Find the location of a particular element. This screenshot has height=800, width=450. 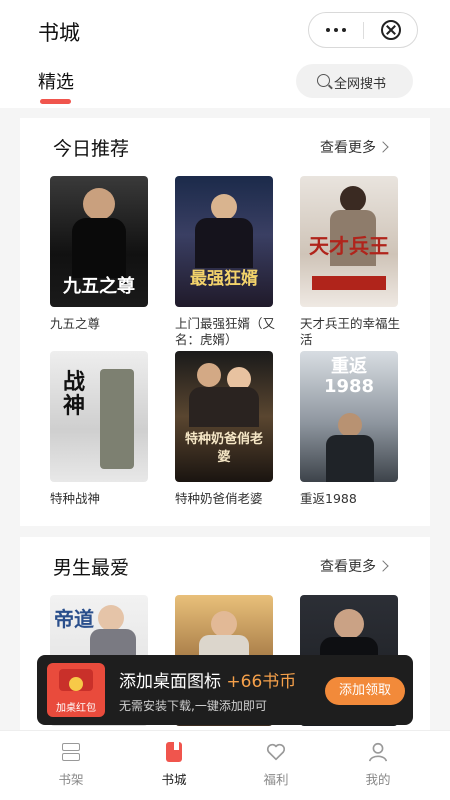

bottom-navigation: 书架 书城 福利 我的 is located at coordinates (225, 765).